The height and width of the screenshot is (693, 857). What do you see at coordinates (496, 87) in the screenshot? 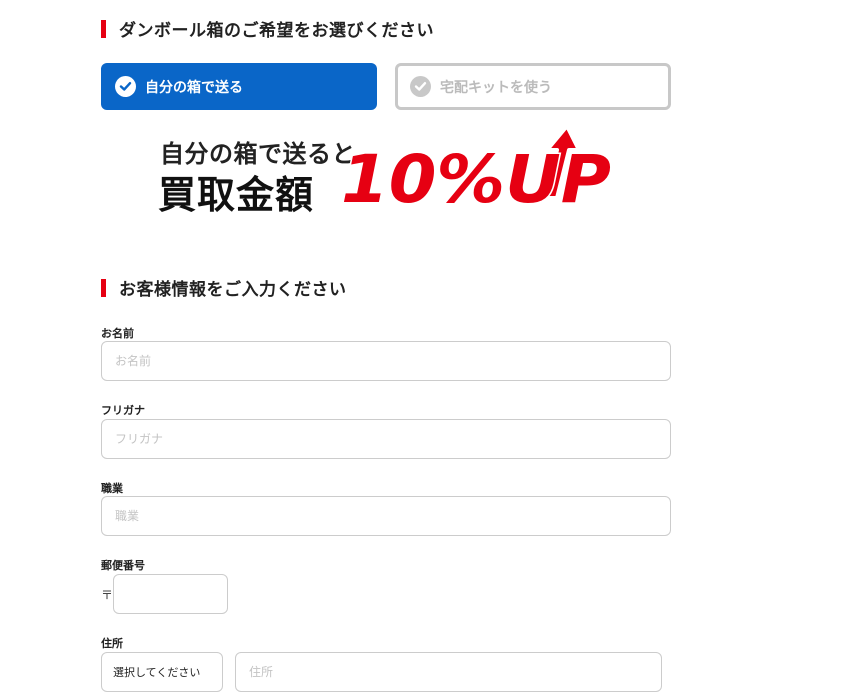
I see `option-kit-label: 宅配キットを使う` at bounding box center [496, 87].